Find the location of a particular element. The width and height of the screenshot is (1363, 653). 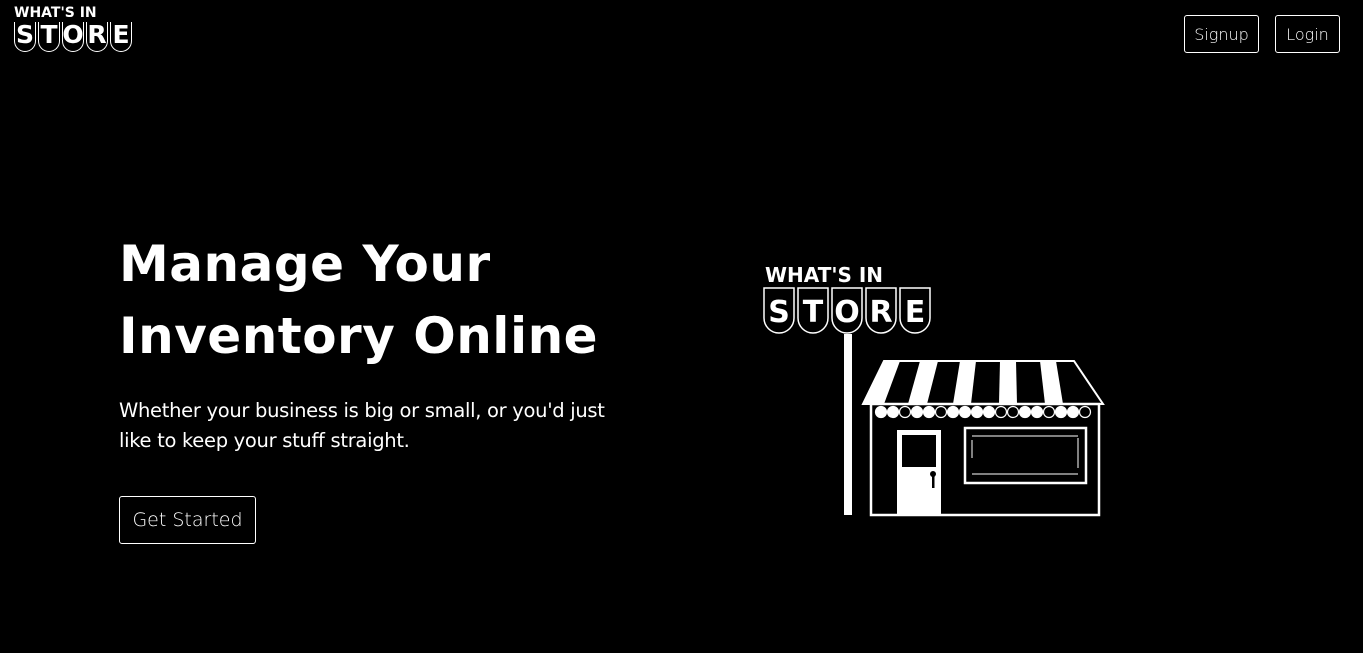

awning-scallops is located at coordinates (983, 412).